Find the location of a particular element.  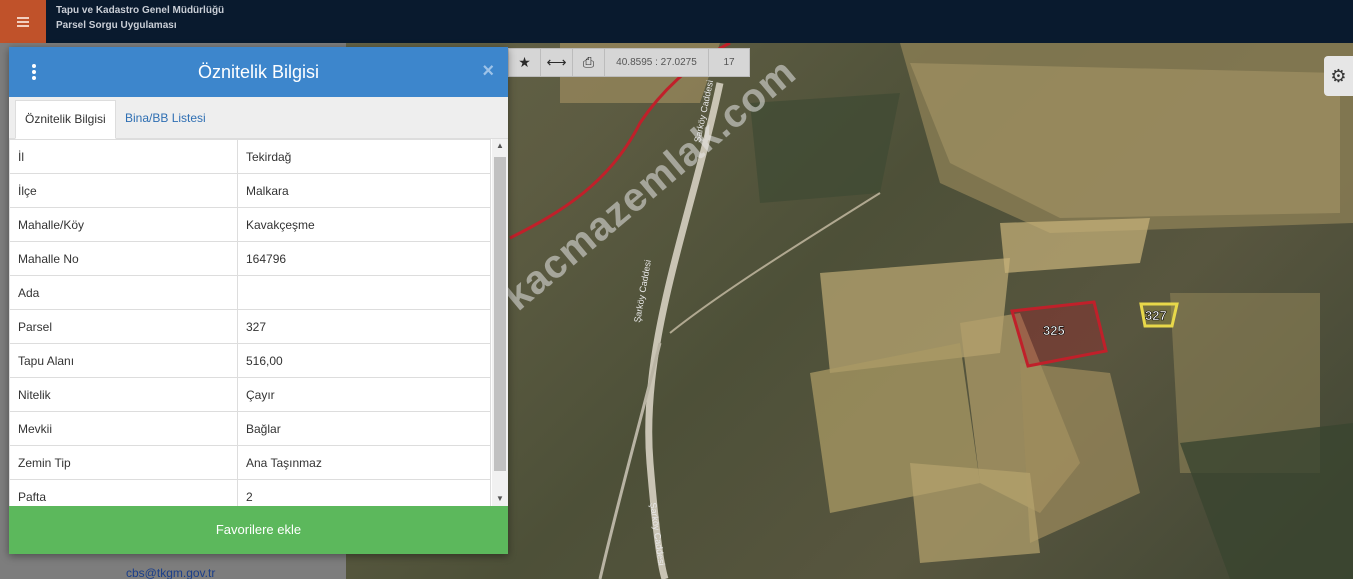

attribute-key: Pafta is located at coordinates (123, 492).